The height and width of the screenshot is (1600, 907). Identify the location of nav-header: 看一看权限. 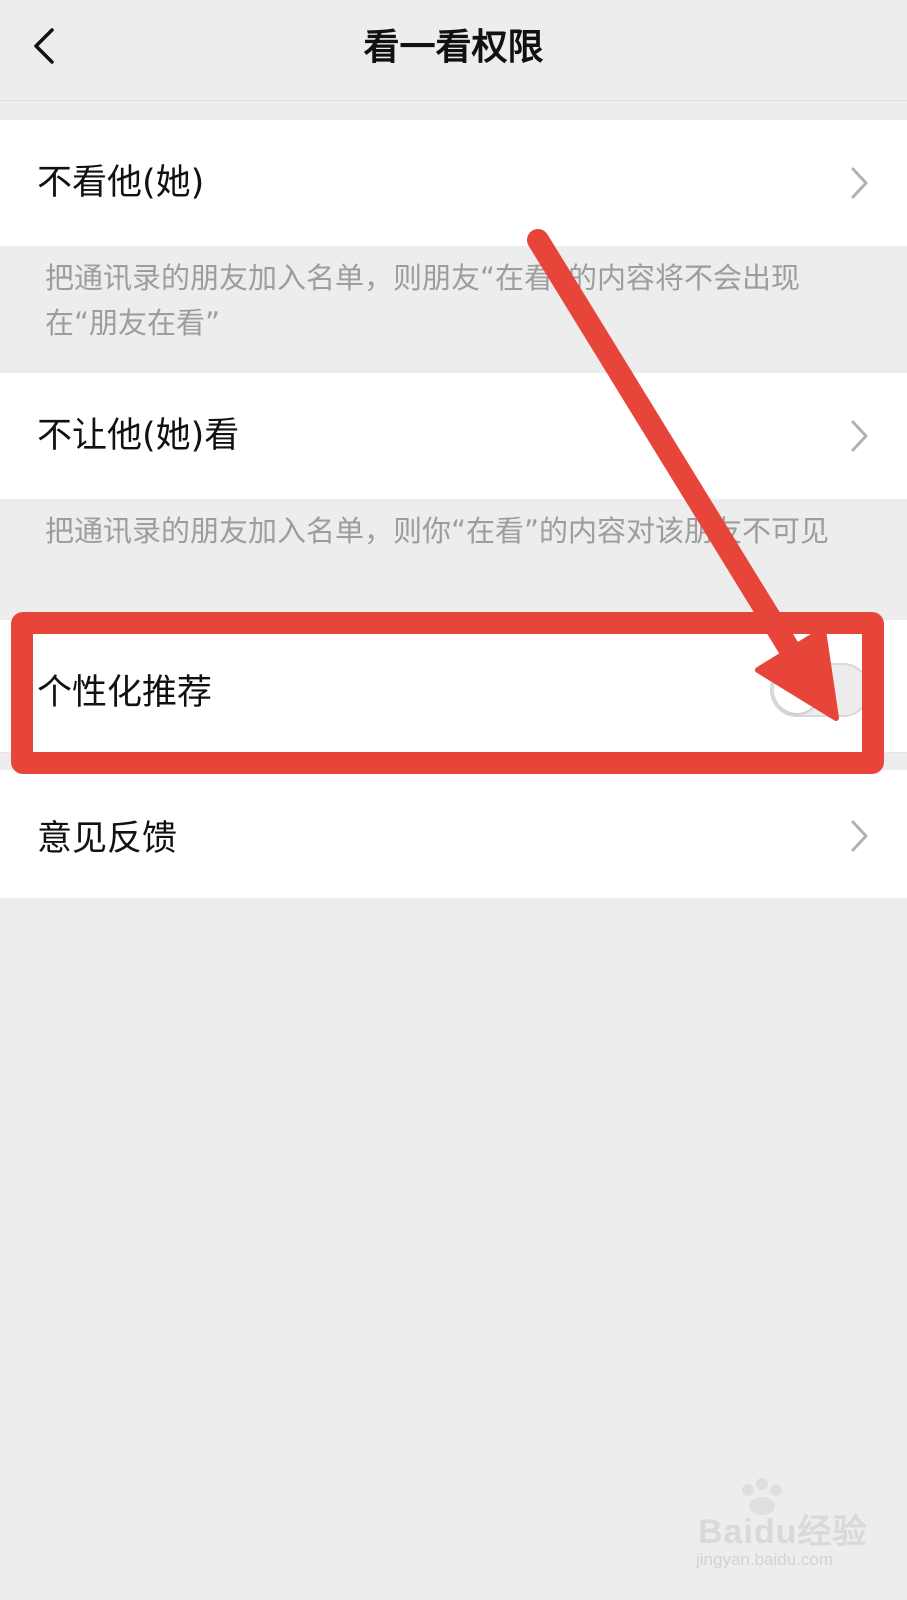
(453, 50).